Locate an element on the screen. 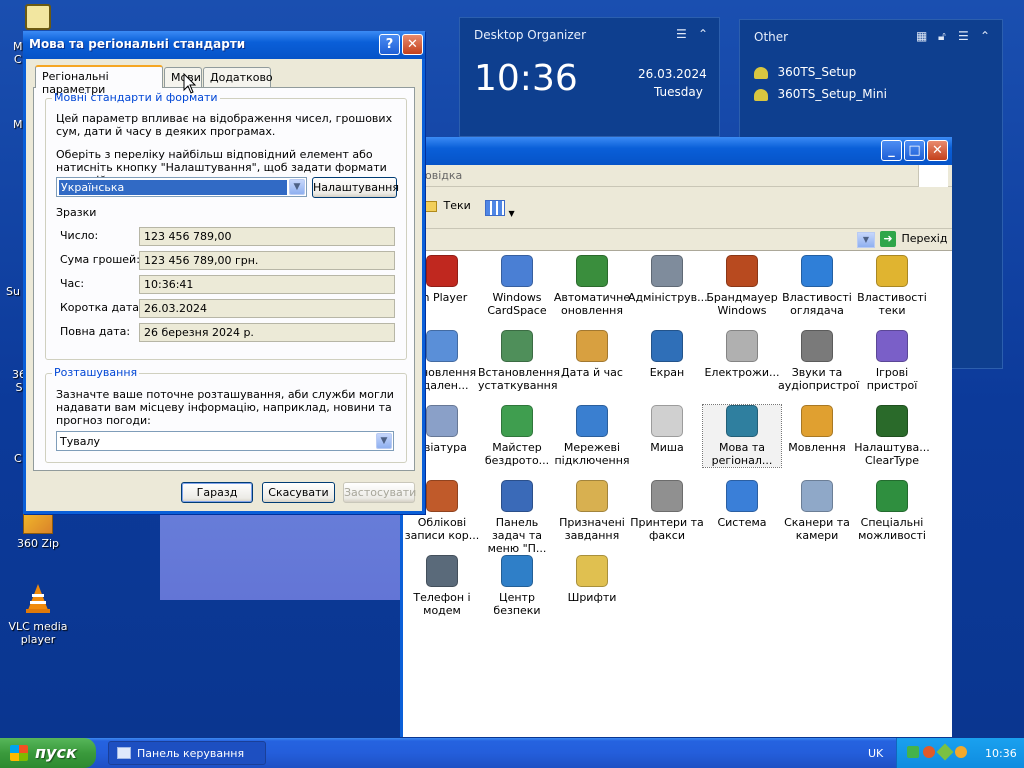 The width and height of the screenshot is (1024, 768). tray-icon-search is located at coordinates (961, 752).